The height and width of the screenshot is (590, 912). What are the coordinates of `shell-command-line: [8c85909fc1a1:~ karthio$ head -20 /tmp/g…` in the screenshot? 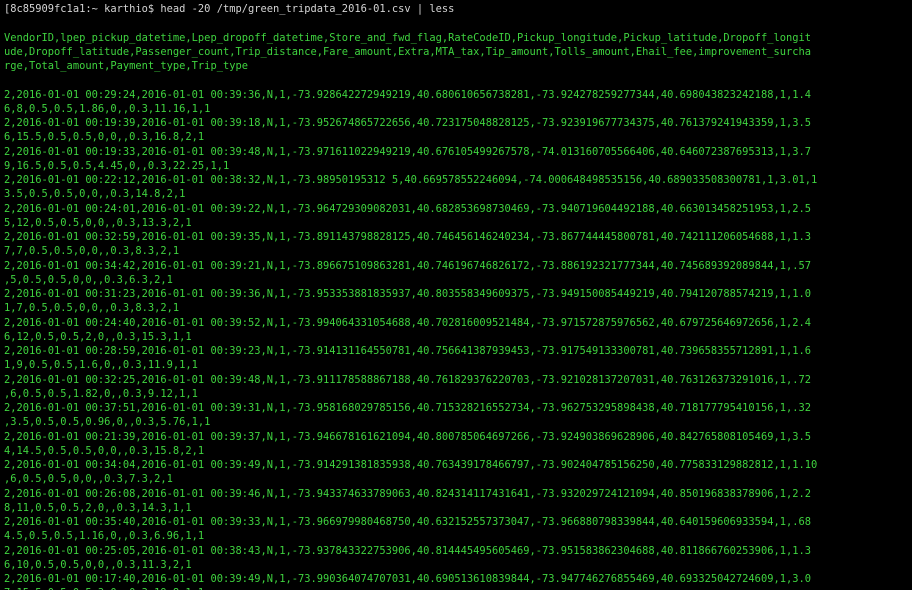 It's located at (229, 9).